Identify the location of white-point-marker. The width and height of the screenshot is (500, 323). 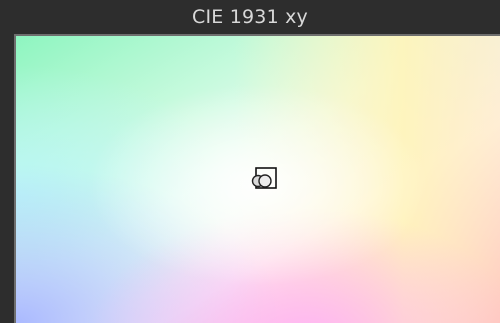
(265, 179).